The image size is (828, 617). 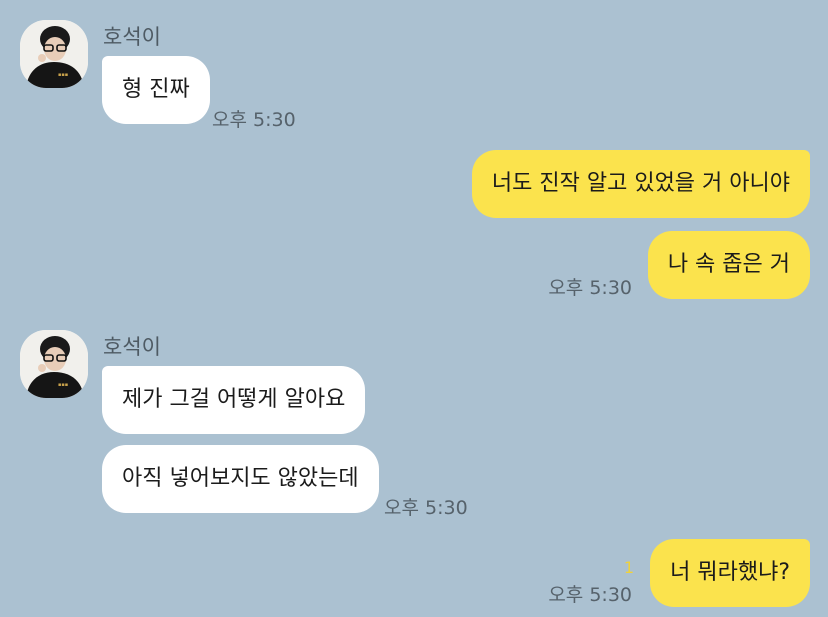 I want to click on unread-count: 1, so click(x=628, y=567).